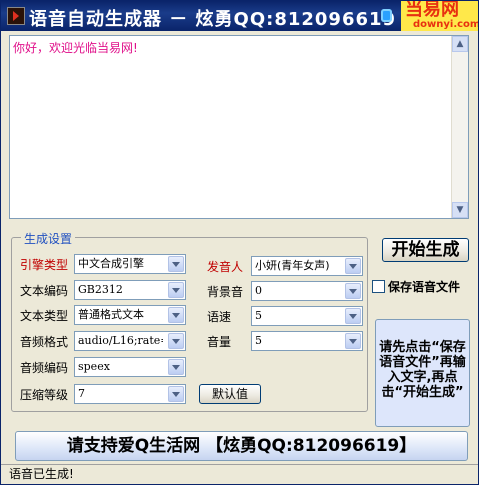 This screenshot has width=479, height=485. What do you see at coordinates (213, 19) in the screenshot?
I see `window-title: 语音自动生成器 － 炫勇QQ:812096619` at bounding box center [213, 19].